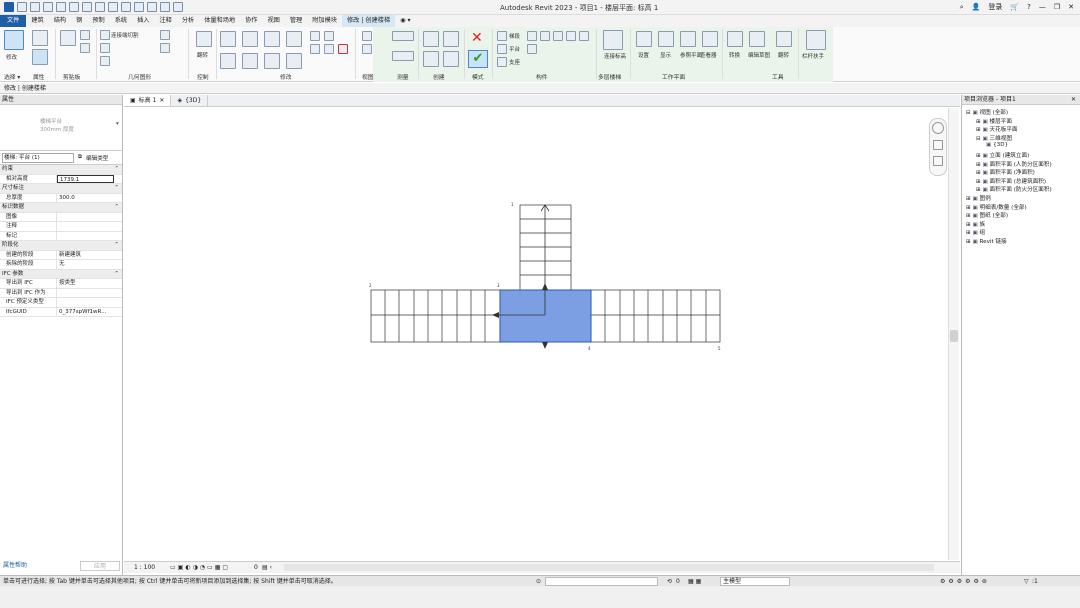  Describe the element at coordinates (978, 198) in the screenshot. I see `browser-item: ⊞ ▣ 图例` at that location.